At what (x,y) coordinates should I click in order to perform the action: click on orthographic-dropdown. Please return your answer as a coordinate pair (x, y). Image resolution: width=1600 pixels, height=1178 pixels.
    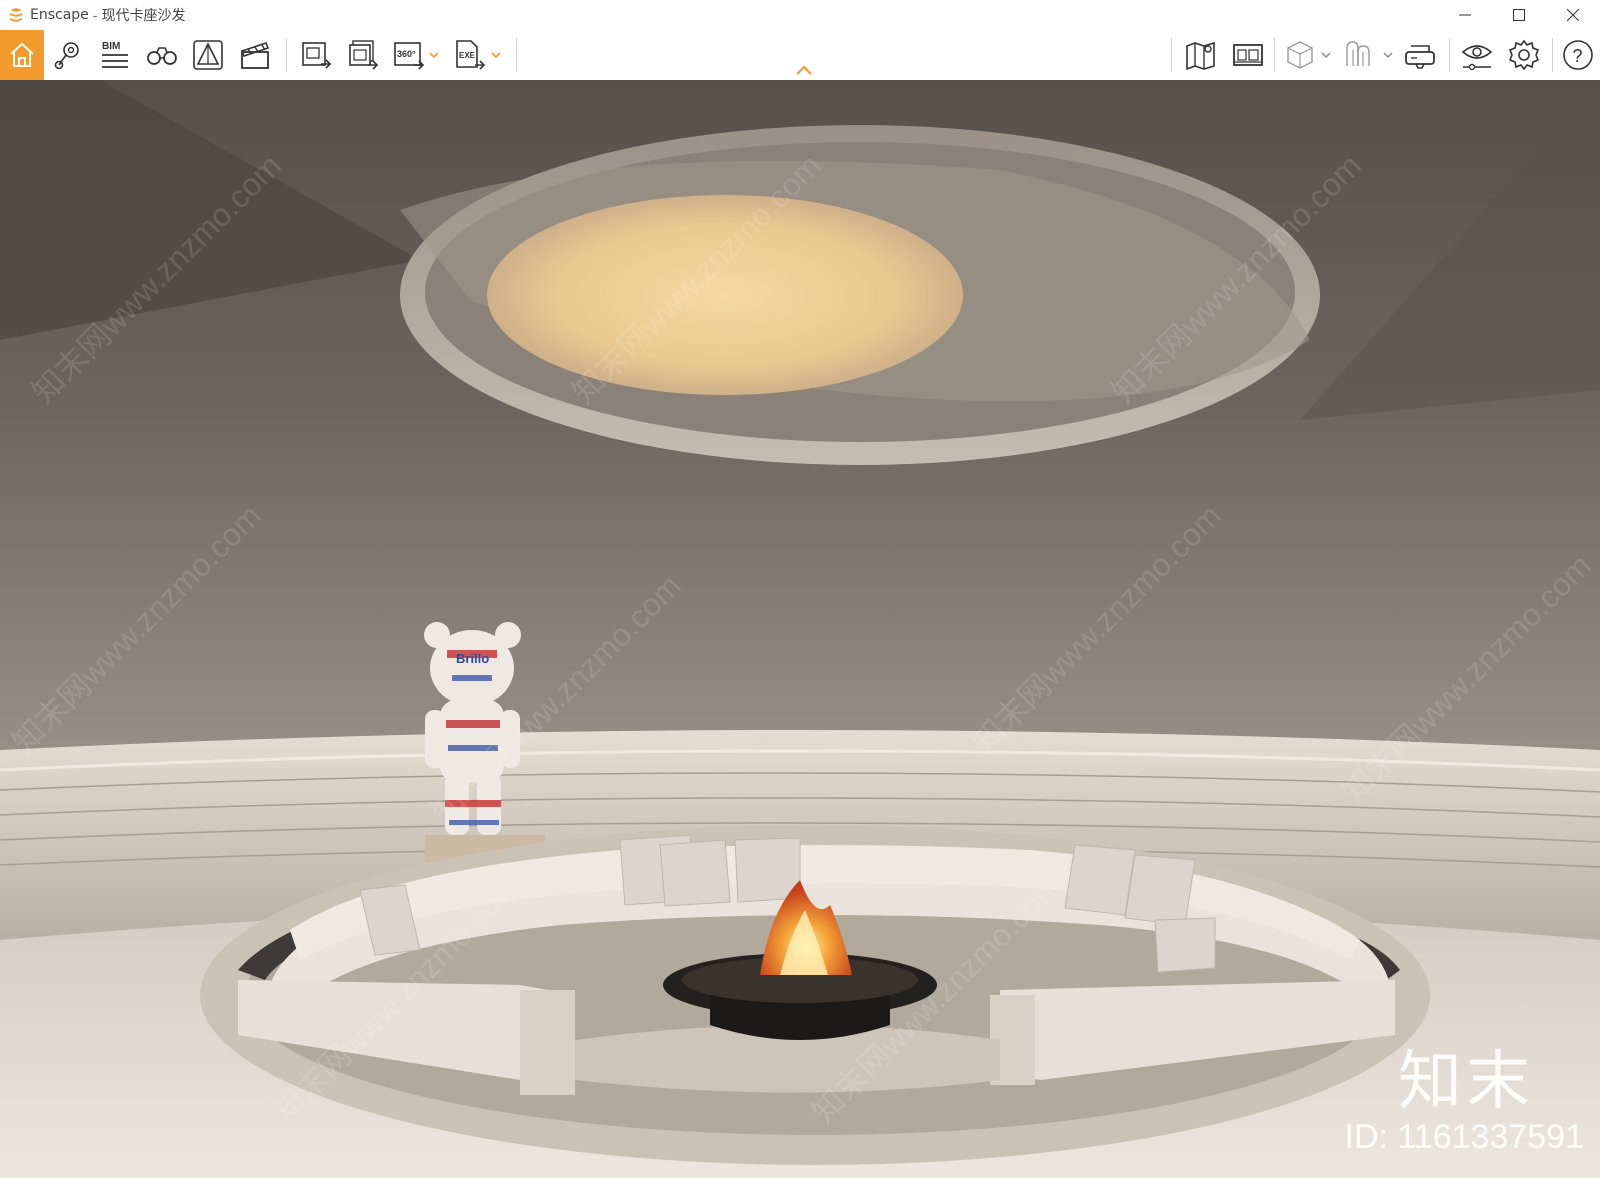
    Looking at the image, I should click on (1326, 55).